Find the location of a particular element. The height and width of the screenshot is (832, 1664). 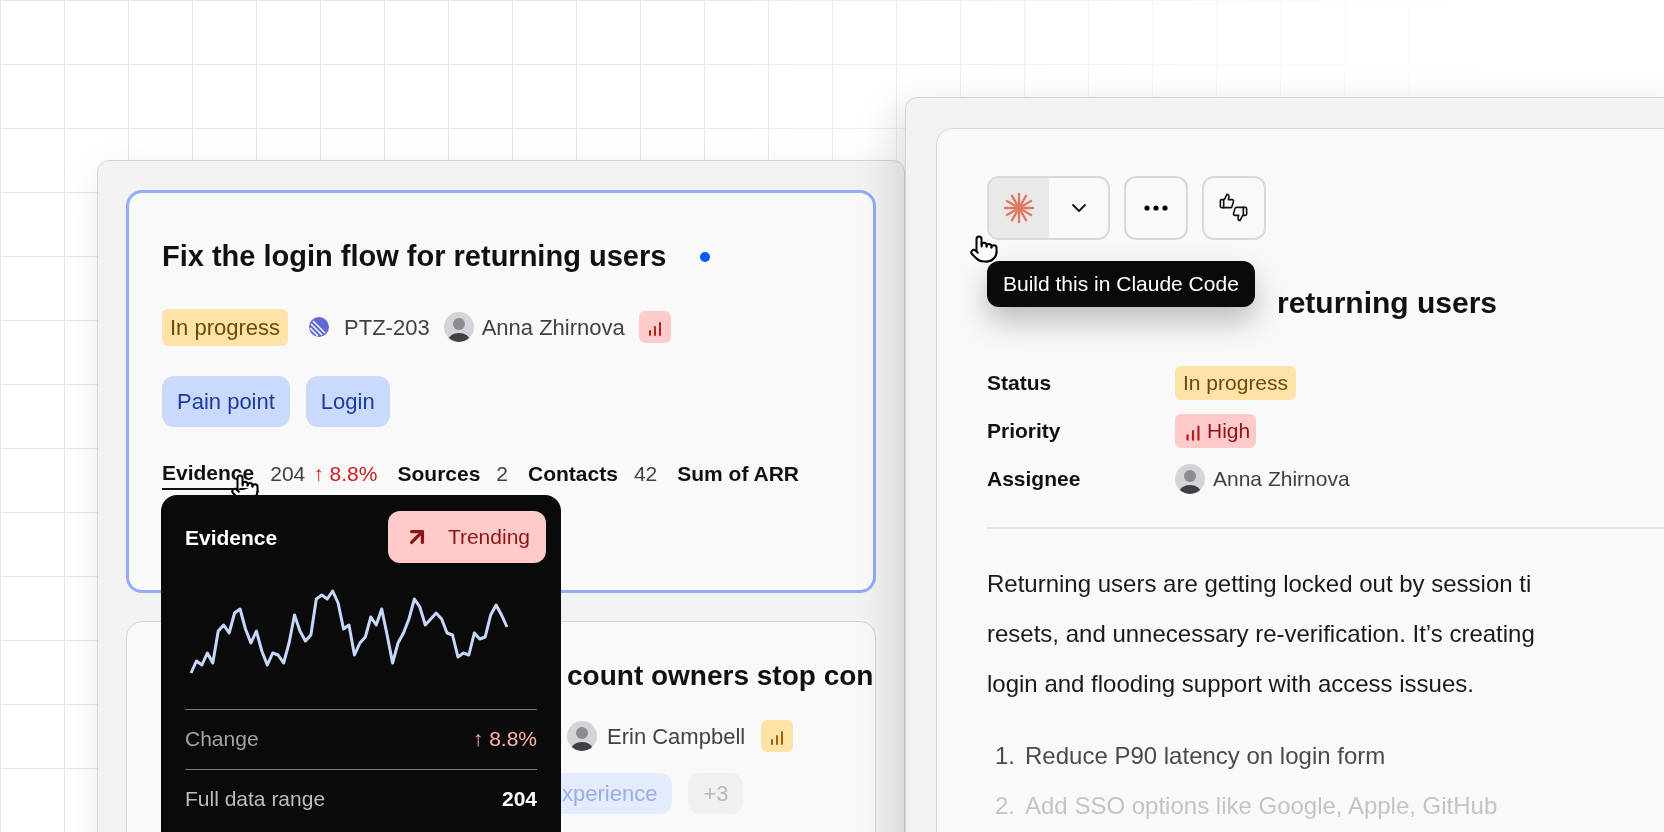

metric-label: Sum of ARR is located at coordinates (738, 473).